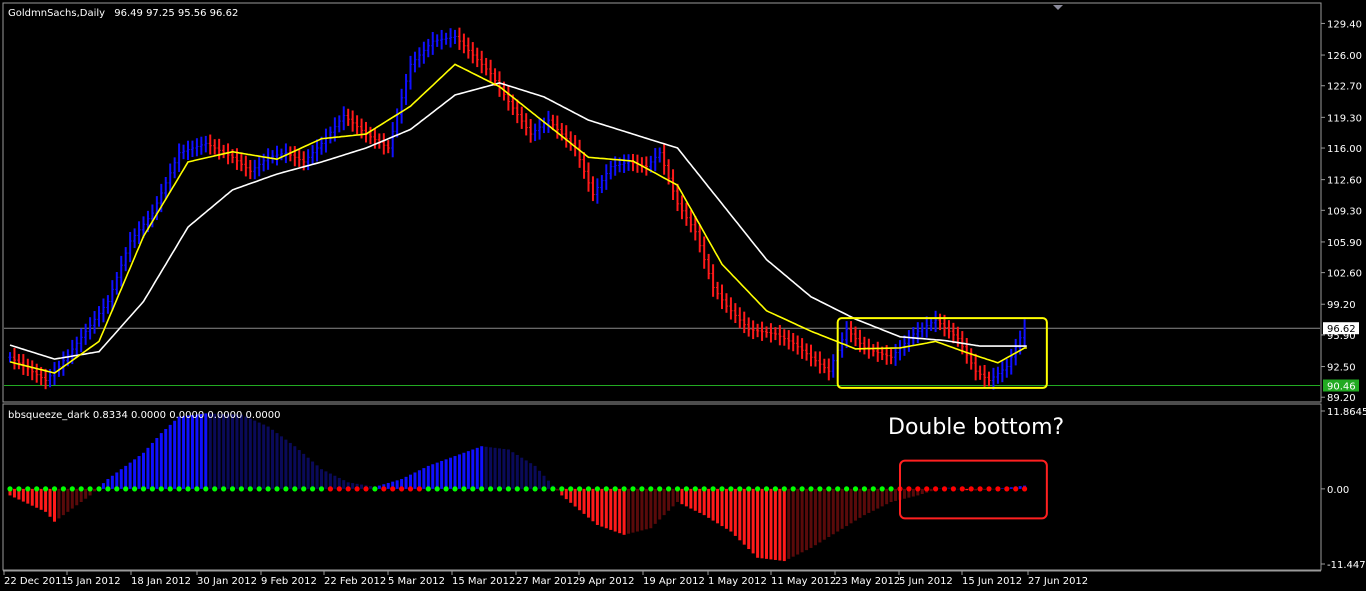 Image resolution: width=1366 pixels, height=591 pixels. What do you see at coordinates (547, 581) in the screenshot?
I see `time-axis-label: 27 Mar 2012` at bounding box center [547, 581].